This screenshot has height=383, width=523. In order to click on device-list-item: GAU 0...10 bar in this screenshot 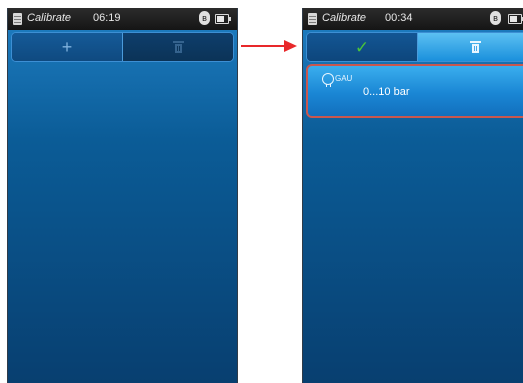, I will do `click(414, 91)`.